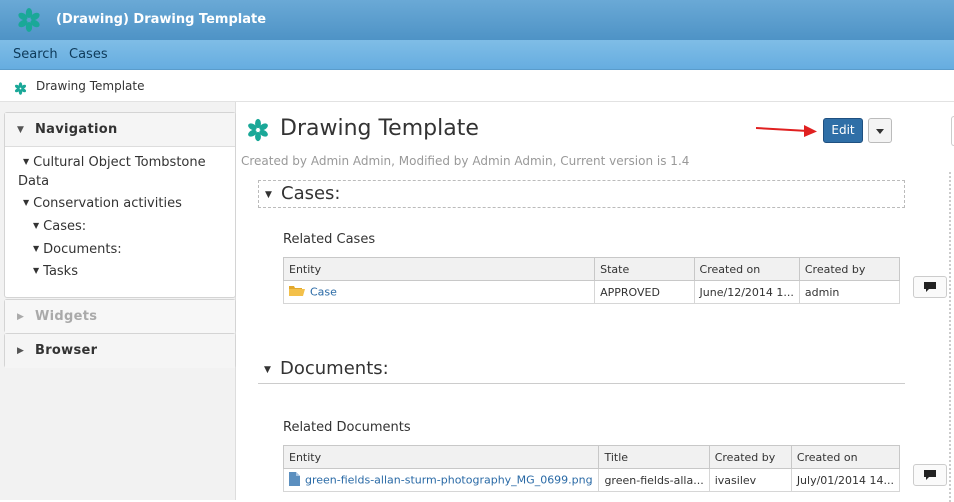  I want to click on more-actions-dropdown, so click(880, 130).